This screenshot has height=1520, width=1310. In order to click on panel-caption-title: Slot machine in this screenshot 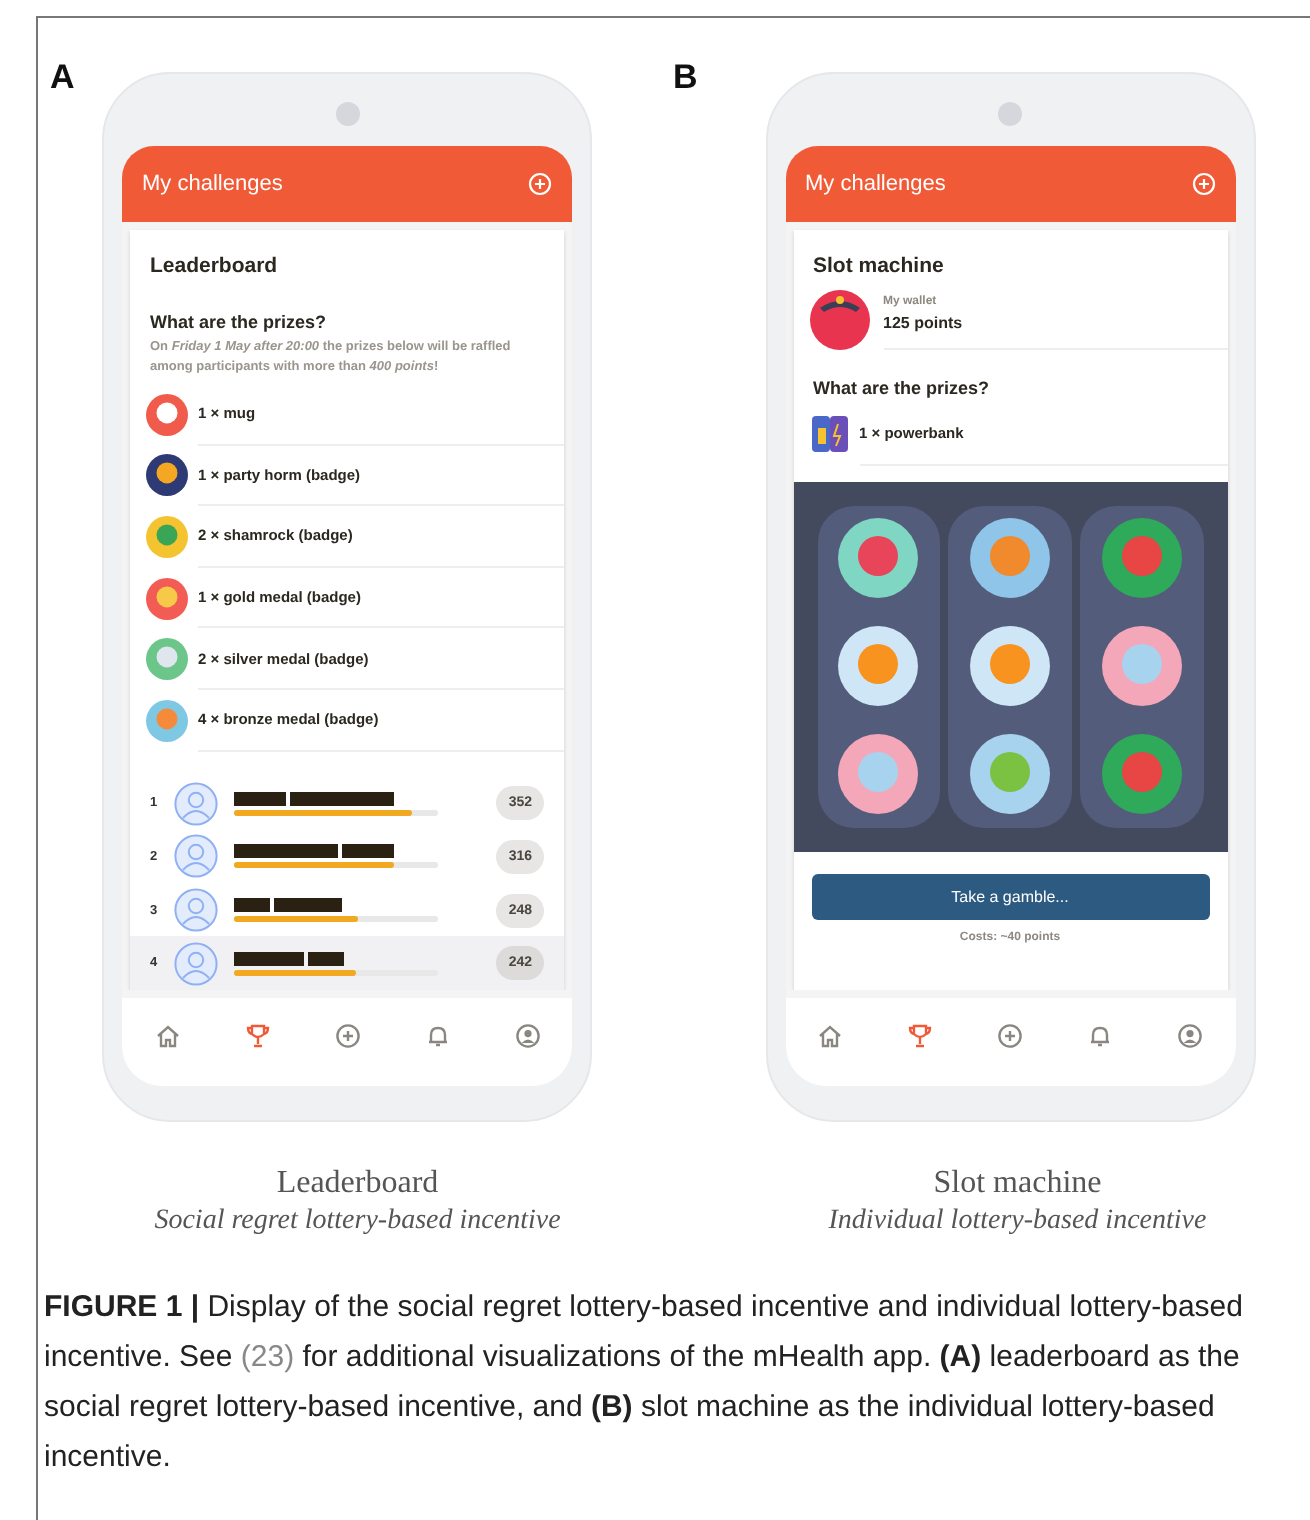, I will do `click(1017, 1184)`.